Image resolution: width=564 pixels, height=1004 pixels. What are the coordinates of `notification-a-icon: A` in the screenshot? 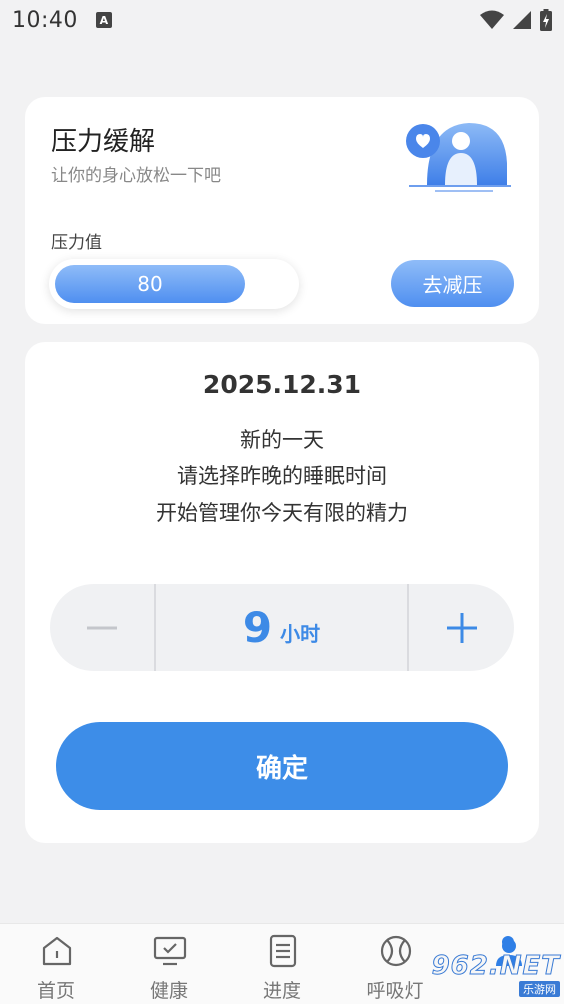 It's located at (103, 20).